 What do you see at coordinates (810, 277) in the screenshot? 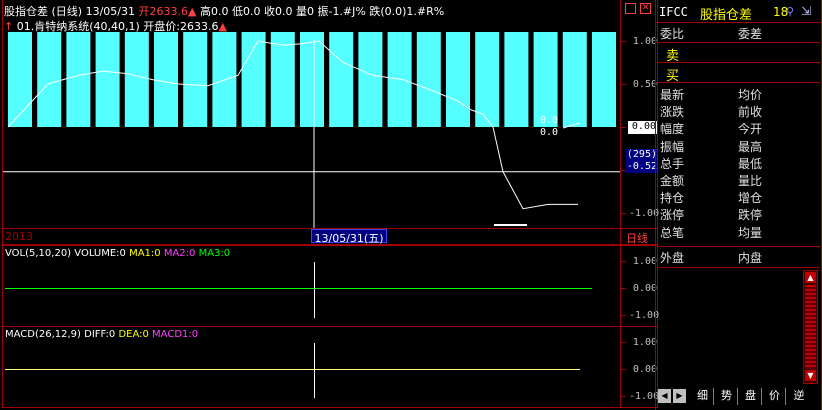
I see `scroll-up-icon: ▲` at bounding box center [810, 277].